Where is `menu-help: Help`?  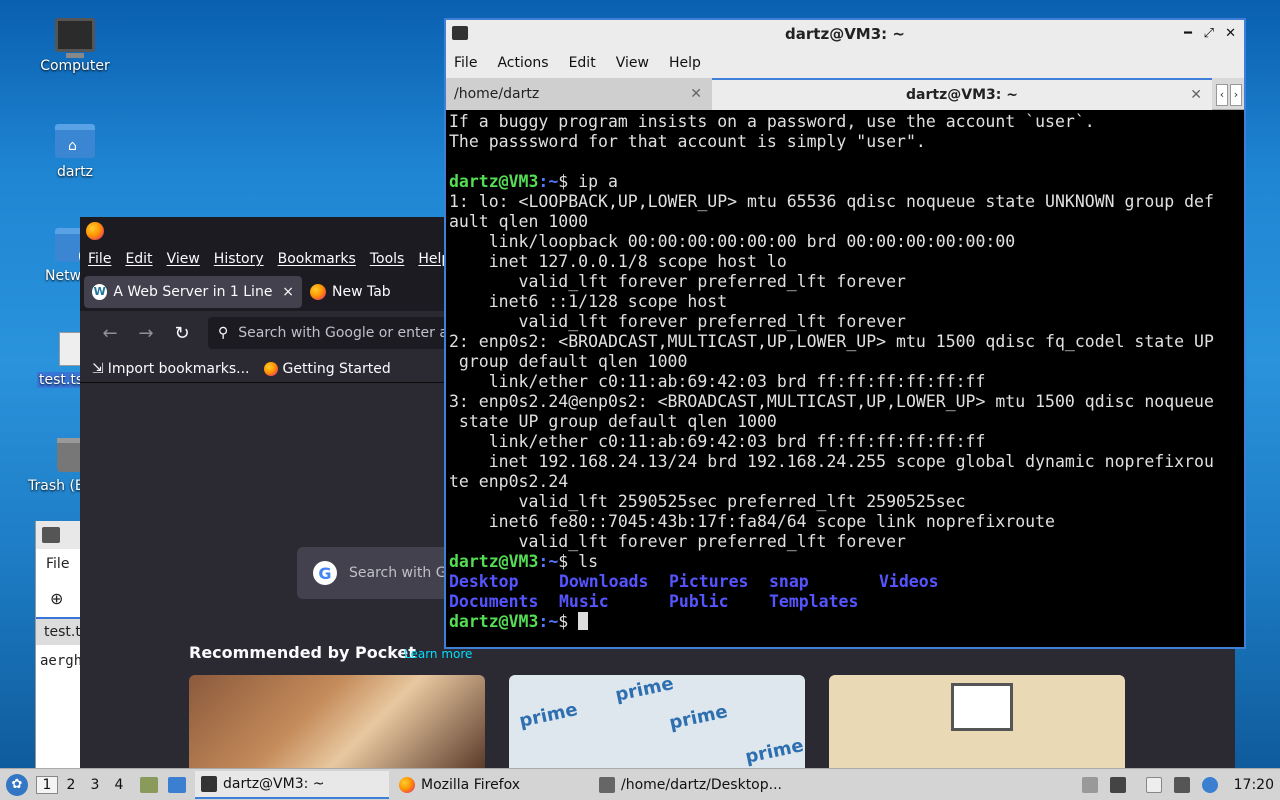 menu-help: Help is located at coordinates (685, 63).